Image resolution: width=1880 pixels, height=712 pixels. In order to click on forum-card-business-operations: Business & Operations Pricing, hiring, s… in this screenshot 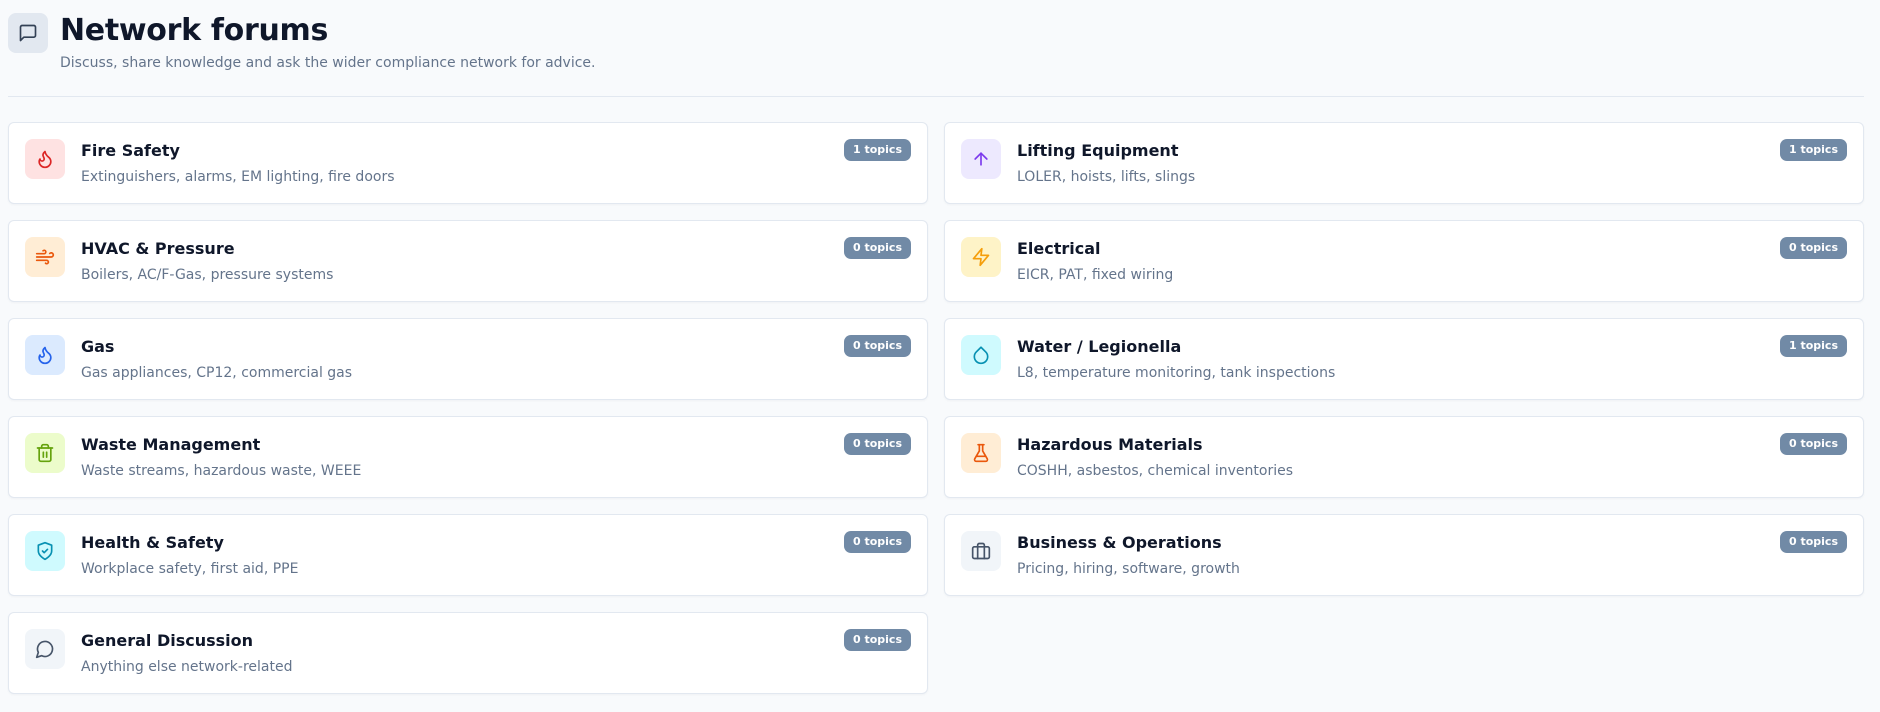, I will do `click(1404, 555)`.